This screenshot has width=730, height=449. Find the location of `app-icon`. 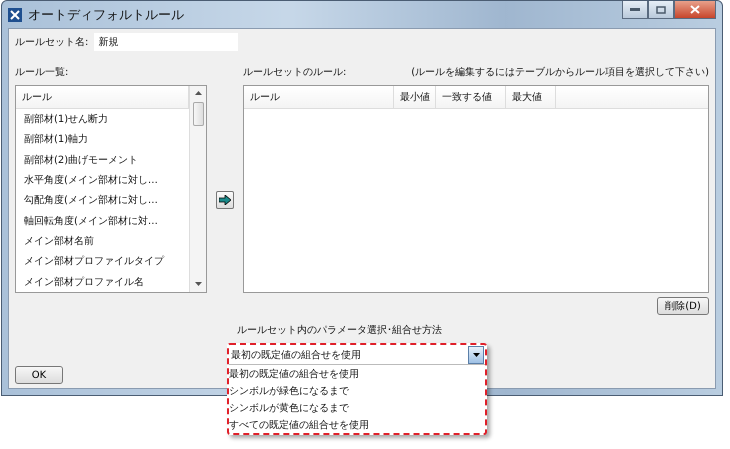

app-icon is located at coordinates (15, 15).